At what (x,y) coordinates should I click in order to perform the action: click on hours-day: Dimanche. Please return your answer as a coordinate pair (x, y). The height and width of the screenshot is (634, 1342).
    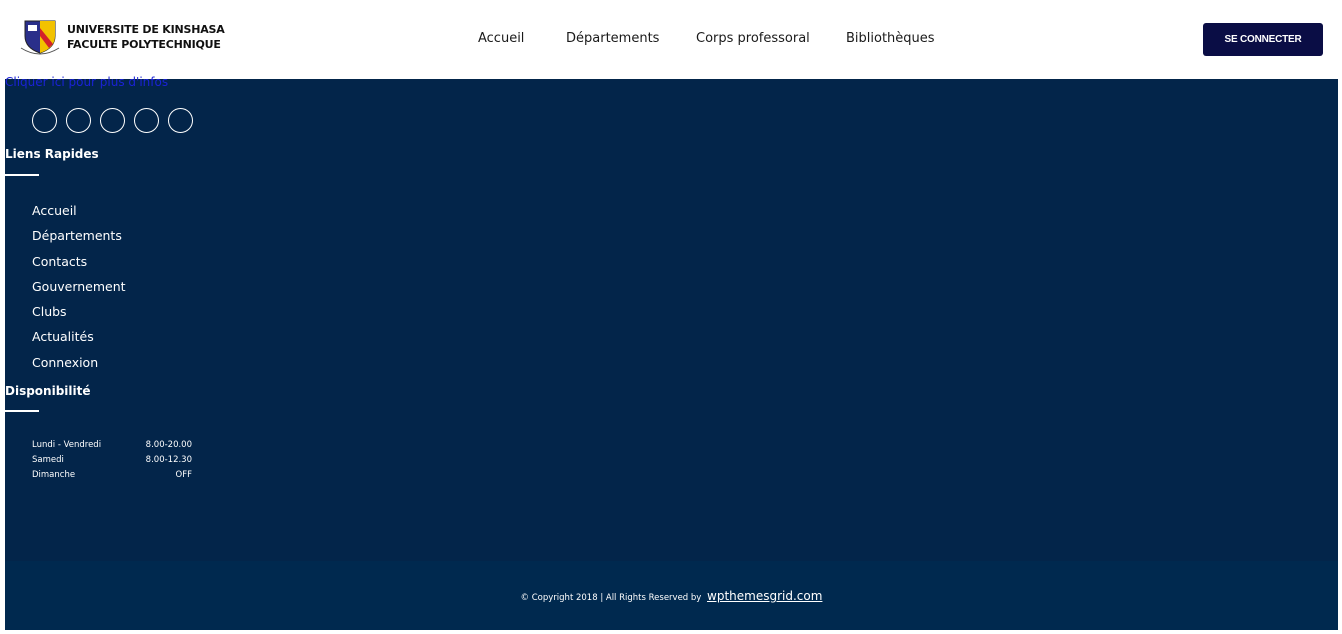
    Looking at the image, I should click on (54, 475).